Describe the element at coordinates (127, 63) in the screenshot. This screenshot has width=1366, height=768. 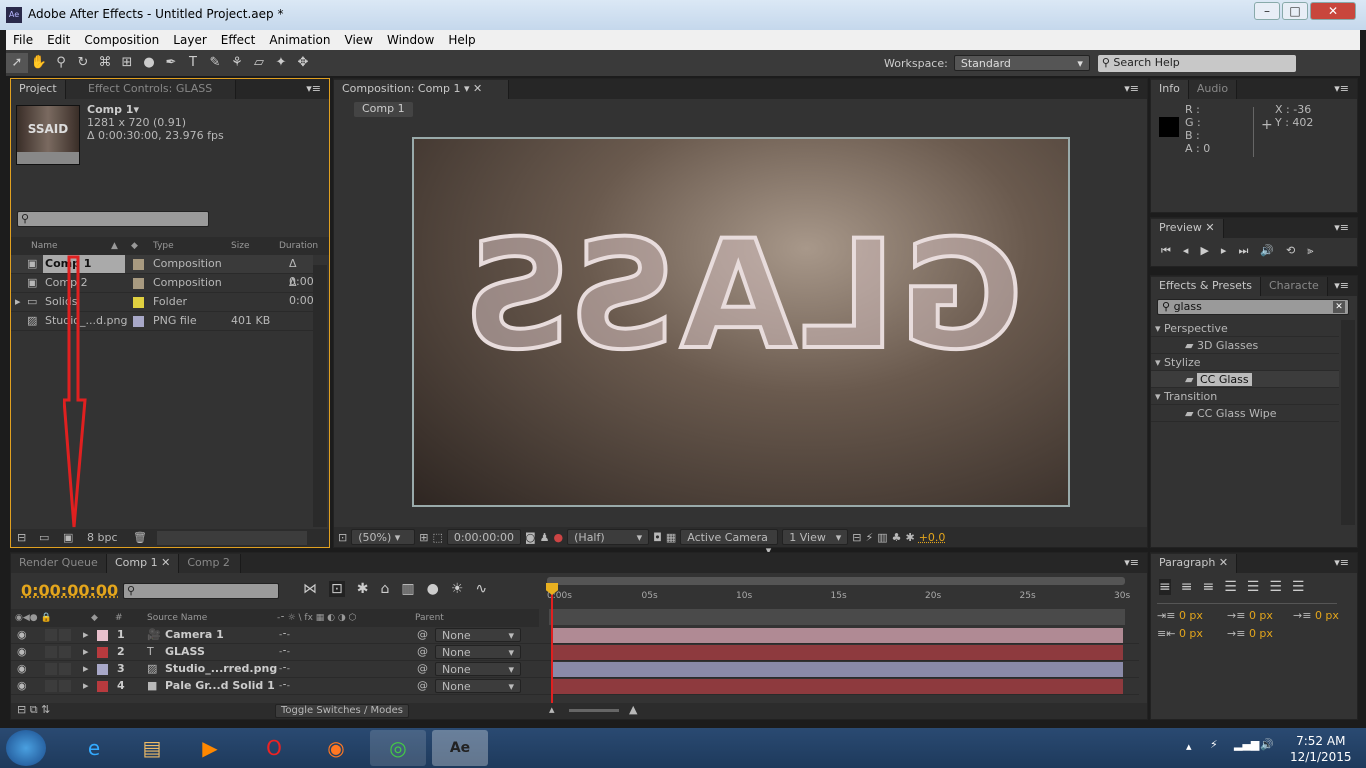
I see `pan-behind-tool-icon: ⊞` at that location.